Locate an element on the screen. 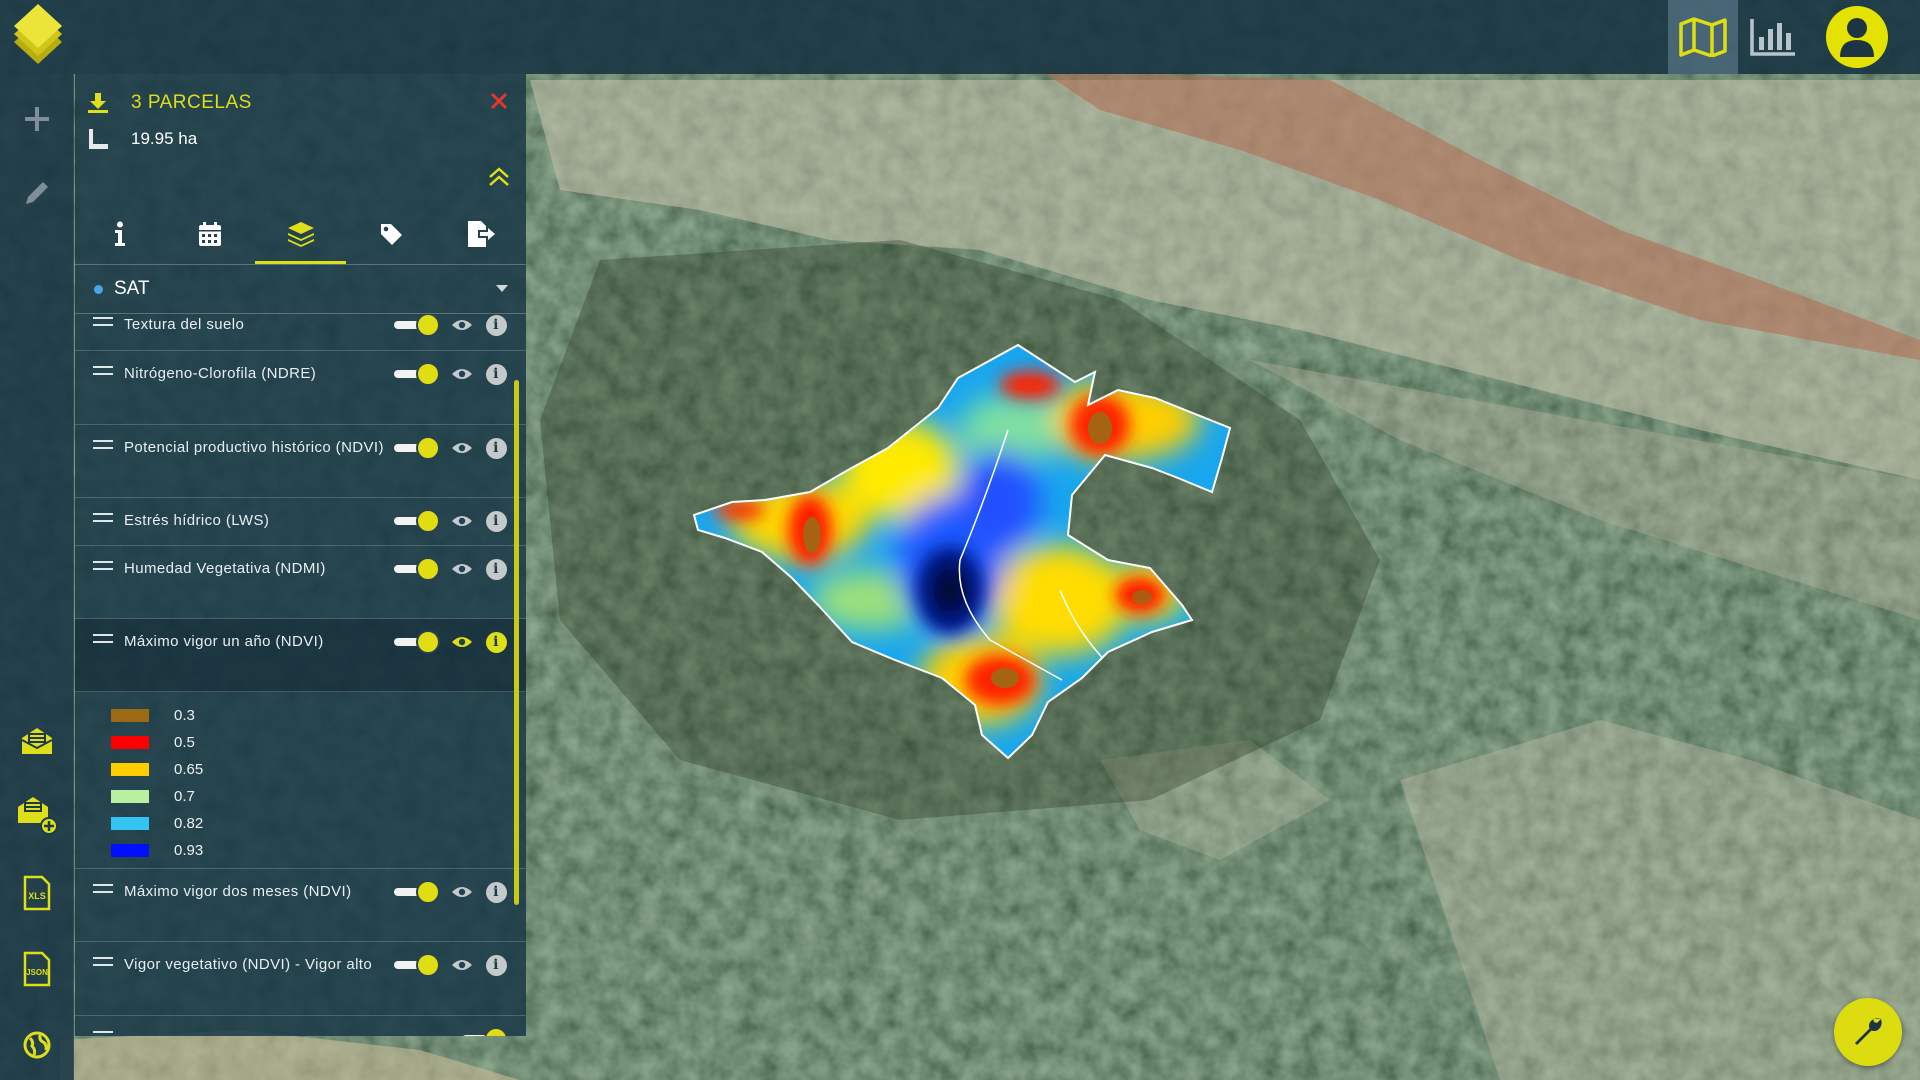 This screenshot has width=1920, height=1080. layer-item-partial is located at coordinates (300, 1026).